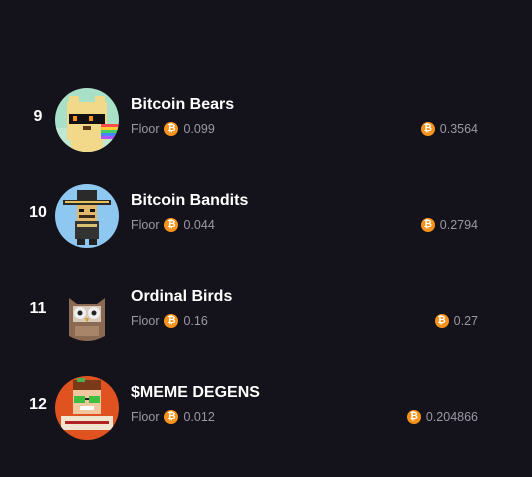  I want to click on volume: ₿ 0.3564, so click(449, 129).